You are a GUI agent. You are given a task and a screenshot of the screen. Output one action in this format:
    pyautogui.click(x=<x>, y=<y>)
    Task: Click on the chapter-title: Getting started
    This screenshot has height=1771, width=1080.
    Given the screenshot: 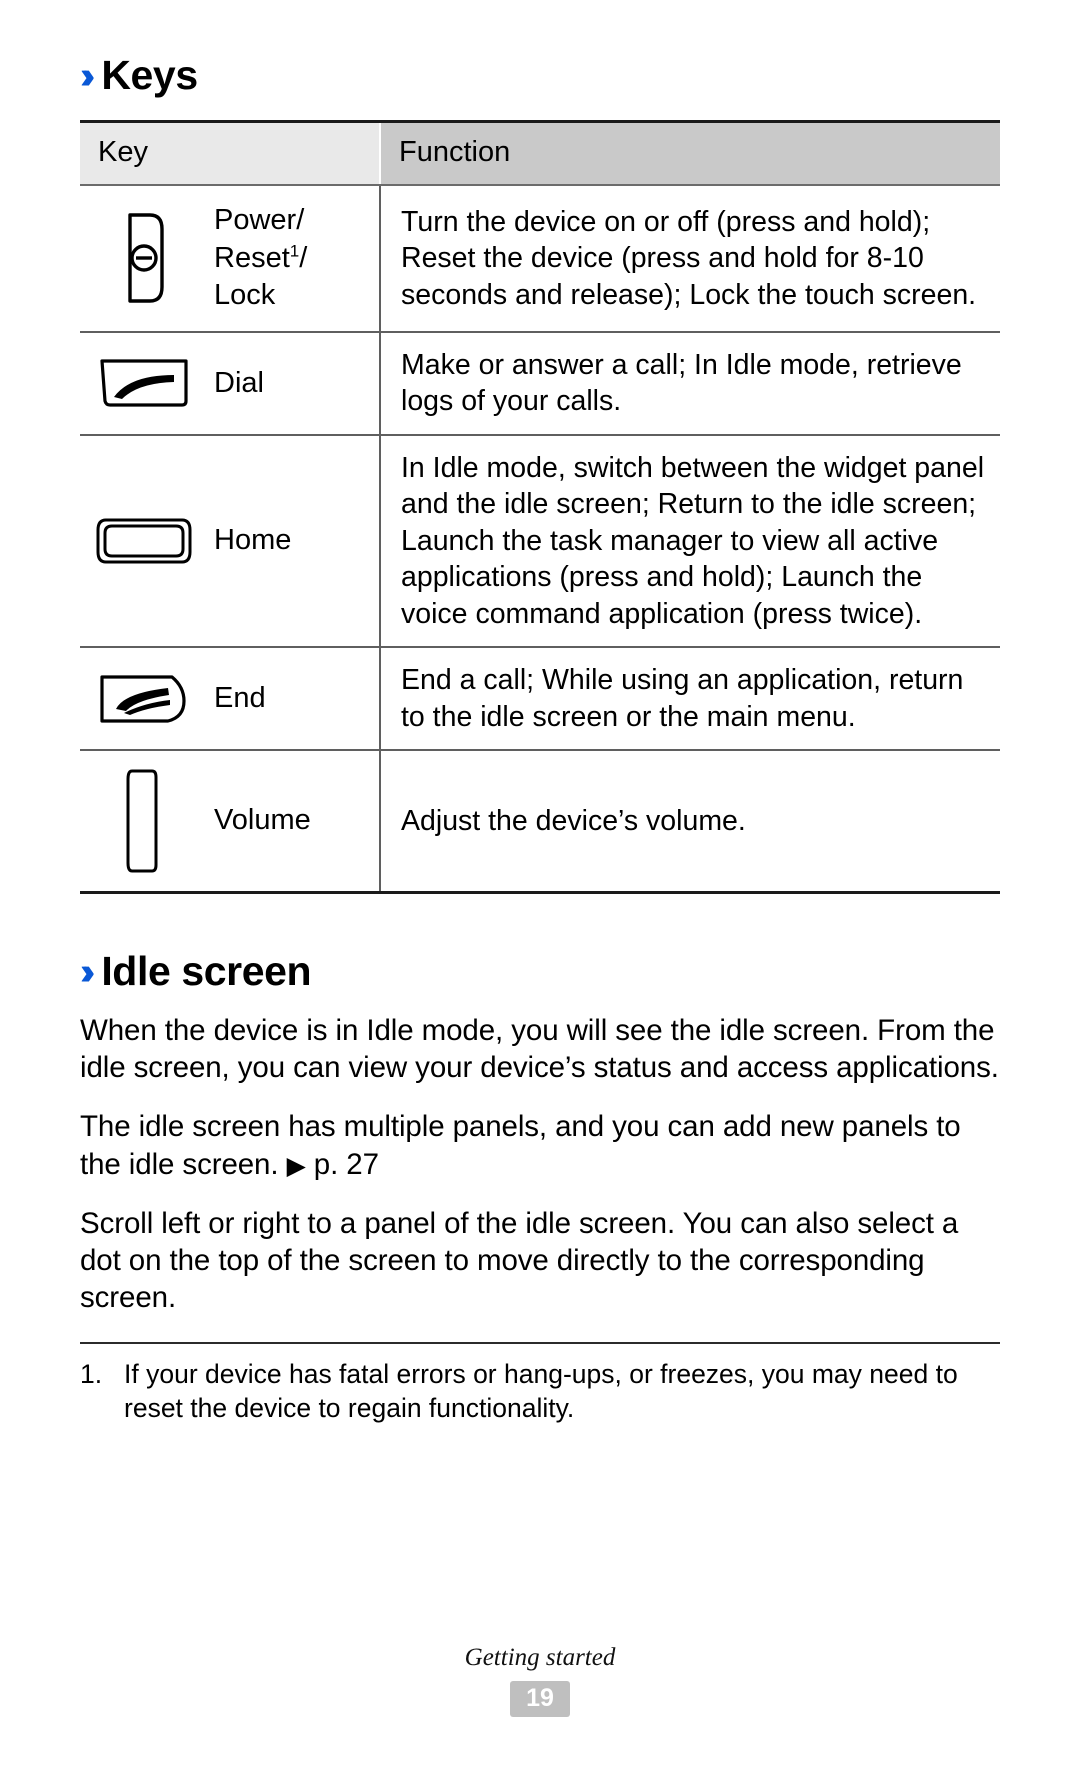 What is the action you would take?
    pyautogui.click(x=540, y=1657)
    